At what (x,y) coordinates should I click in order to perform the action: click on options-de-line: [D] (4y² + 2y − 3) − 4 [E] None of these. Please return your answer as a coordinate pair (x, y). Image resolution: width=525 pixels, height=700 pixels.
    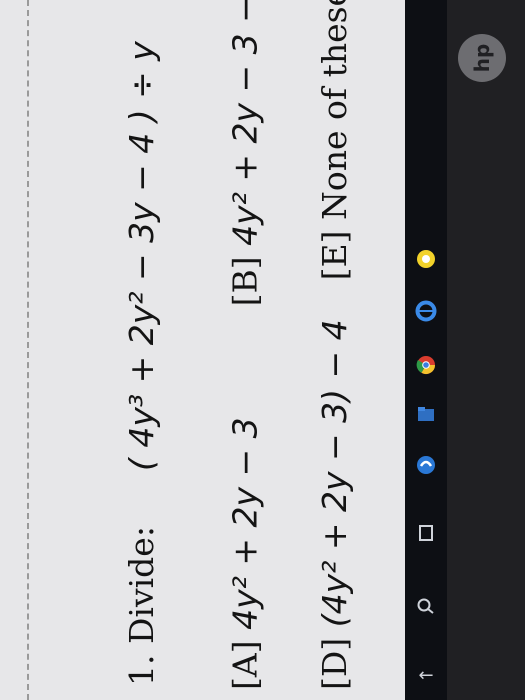
    Looking at the image, I should click on (334, 345).